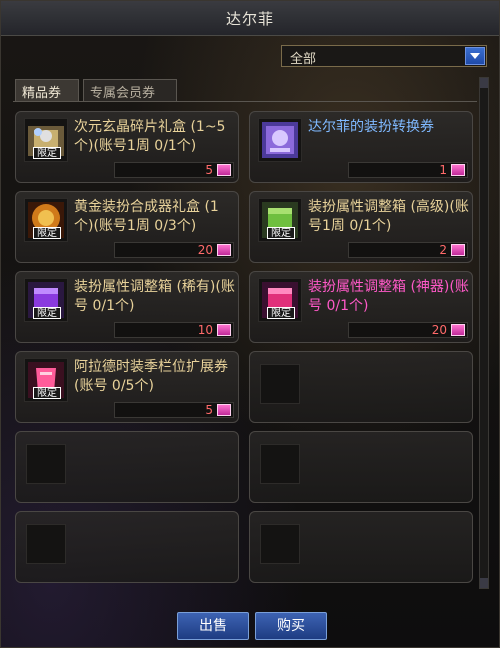 The width and height of the screenshot is (500, 648). What do you see at coordinates (443, 250) in the screenshot?
I see `item-price: 2` at bounding box center [443, 250].